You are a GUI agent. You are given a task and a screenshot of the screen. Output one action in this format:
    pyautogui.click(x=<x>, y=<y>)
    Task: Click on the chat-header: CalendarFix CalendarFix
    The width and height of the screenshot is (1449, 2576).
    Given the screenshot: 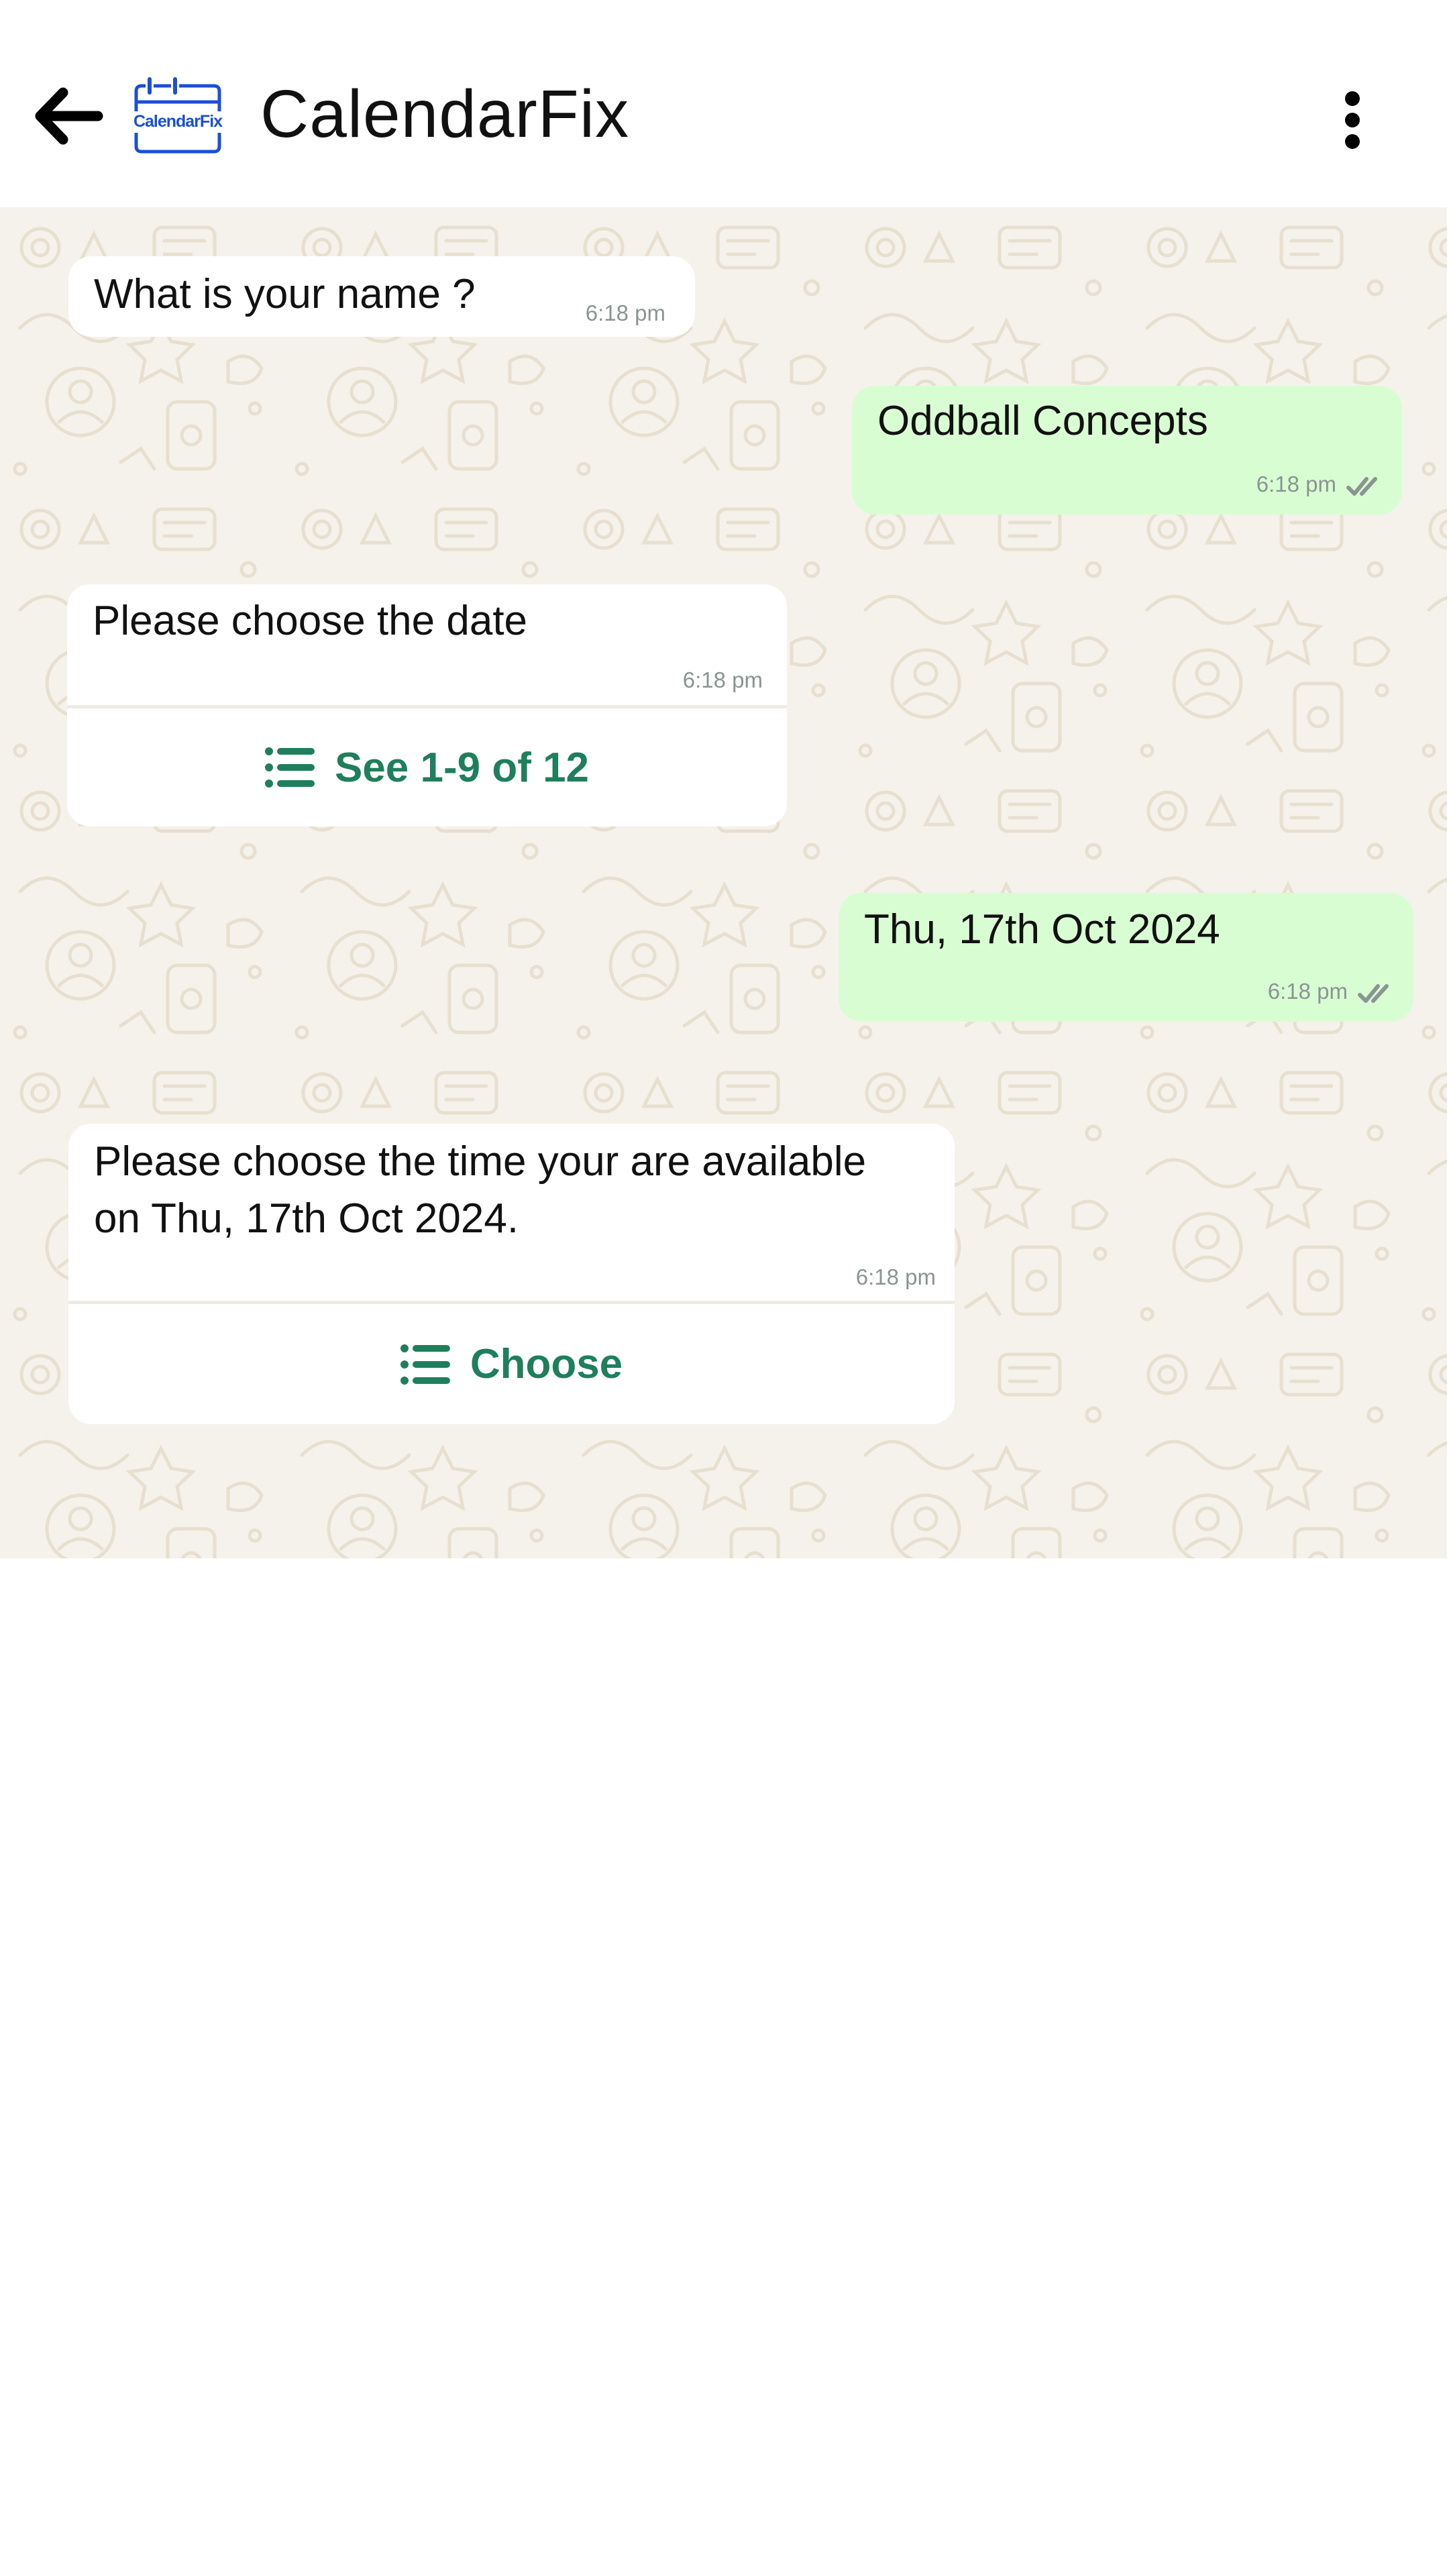 What is the action you would take?
    pyautogui.click(x=724, y=103)
    